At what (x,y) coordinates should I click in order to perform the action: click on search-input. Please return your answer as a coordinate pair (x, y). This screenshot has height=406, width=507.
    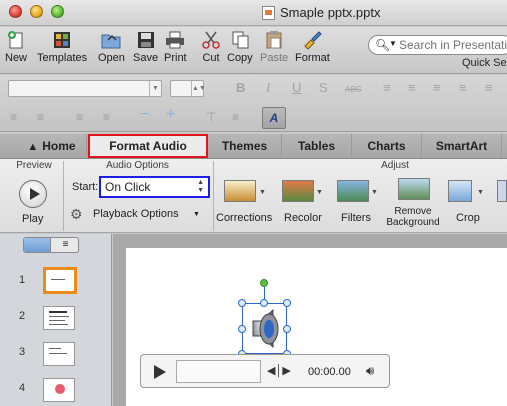
    Looking at the image, I should click on (453, 45).